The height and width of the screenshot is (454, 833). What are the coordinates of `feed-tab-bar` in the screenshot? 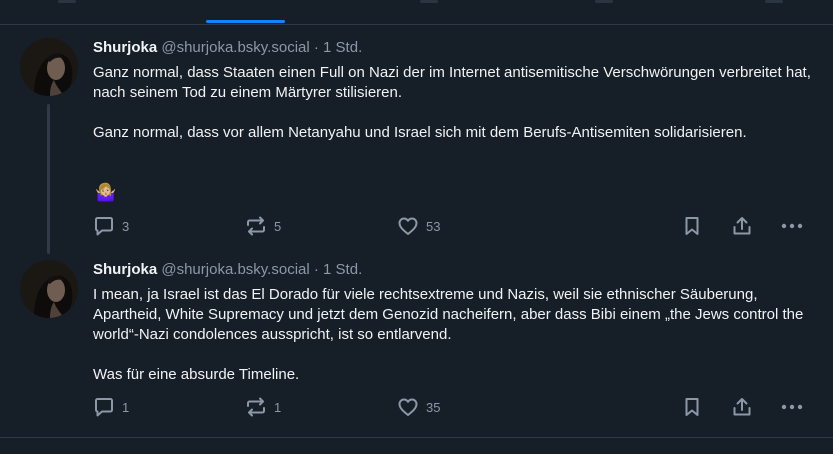 It's located at (416, 12).